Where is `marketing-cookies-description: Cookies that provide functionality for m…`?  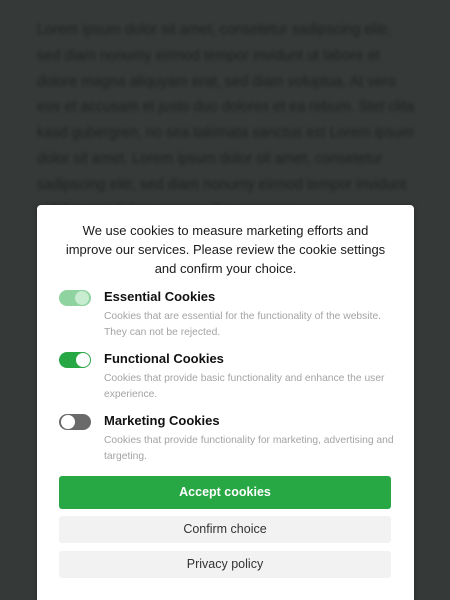 marketing-cookies-description: Cookies that provide functionality for m… is located at coordinates (249, 448).